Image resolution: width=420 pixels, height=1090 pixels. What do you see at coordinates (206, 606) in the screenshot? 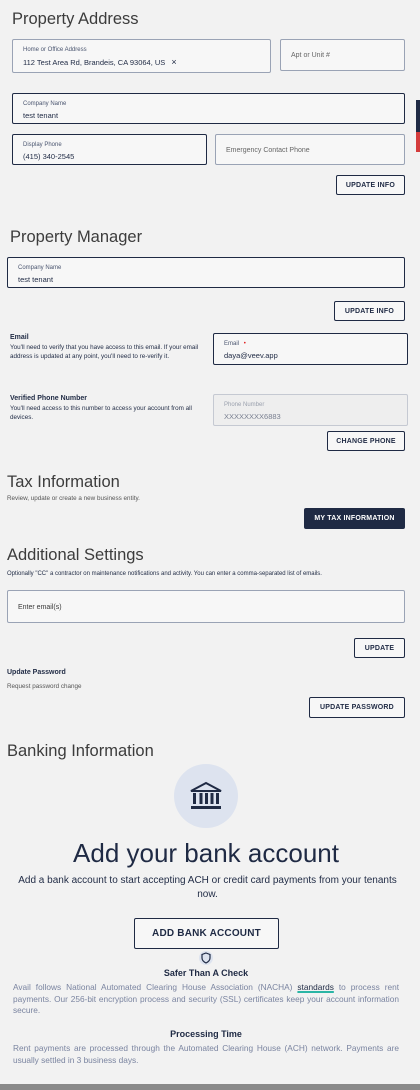
I see `cc-emails-field: Enter email(s)` at bounding box center [206, 606].